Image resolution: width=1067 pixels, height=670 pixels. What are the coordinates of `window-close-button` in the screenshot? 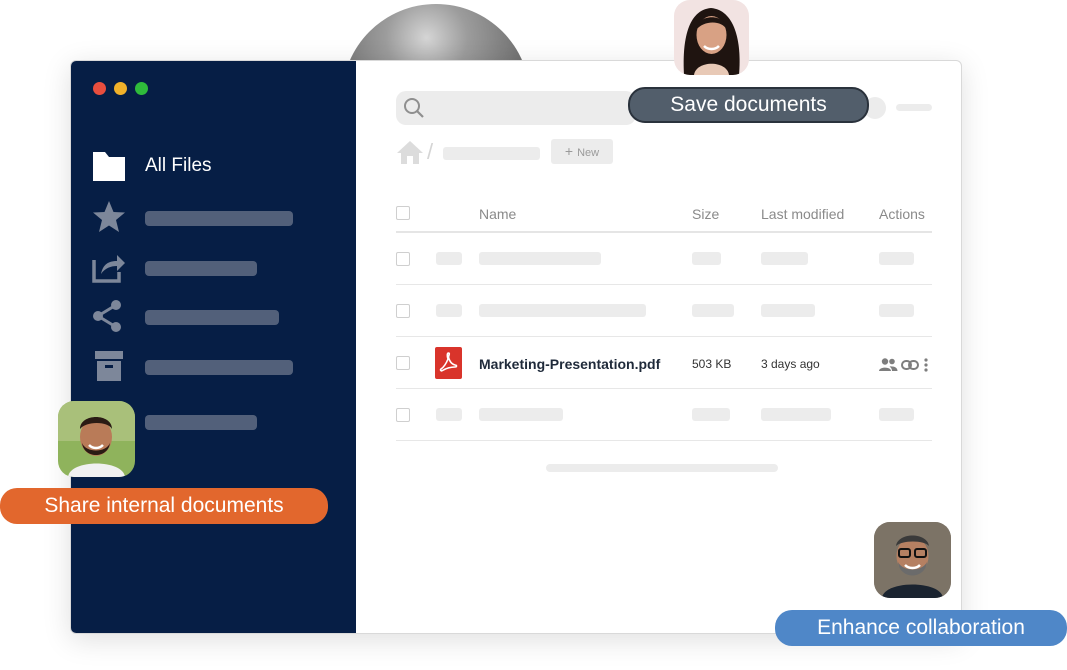 It's located at (99, 88).